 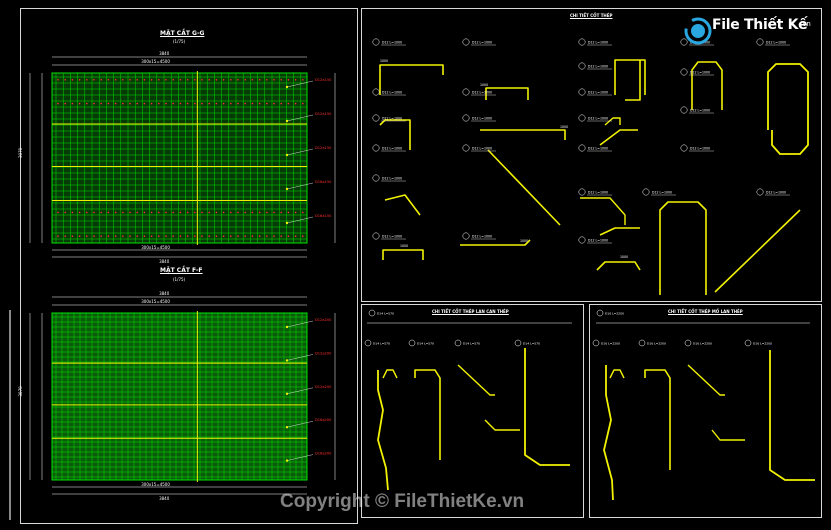 I want to click on dim-text: 3070, so click(x=20, y=152).